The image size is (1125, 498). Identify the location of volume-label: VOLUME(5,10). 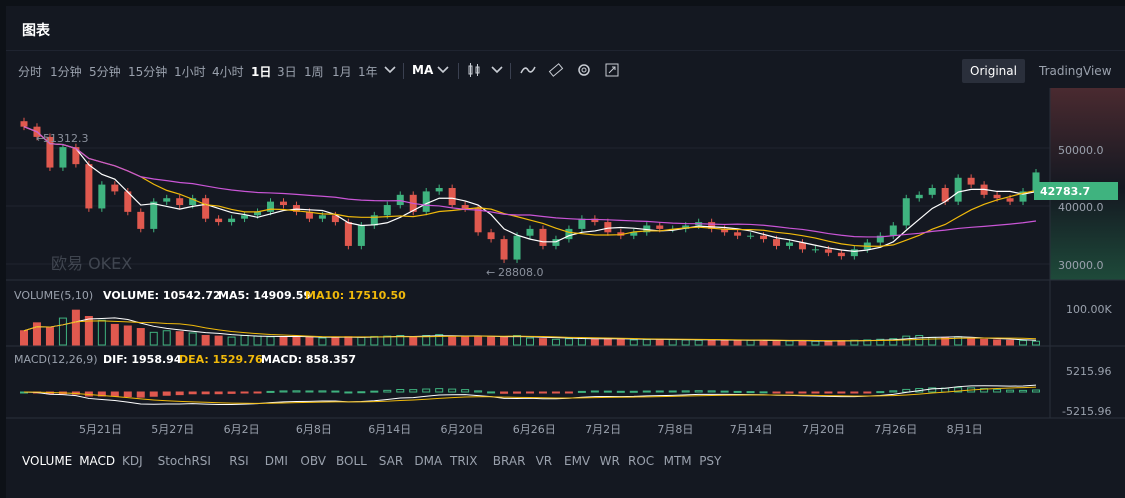
(53, 295).